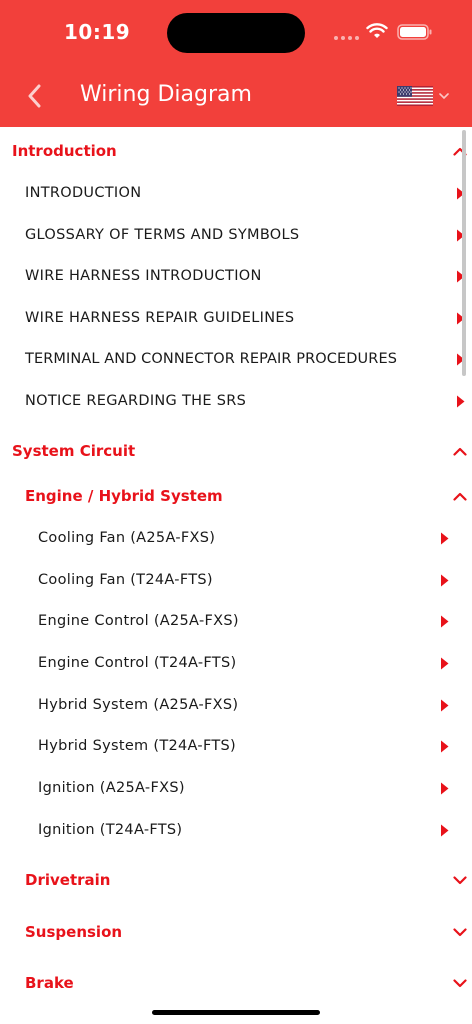 This screenshot has height=1024, width=472. I want to click on section-label: System Circuit, so click(74, 451).